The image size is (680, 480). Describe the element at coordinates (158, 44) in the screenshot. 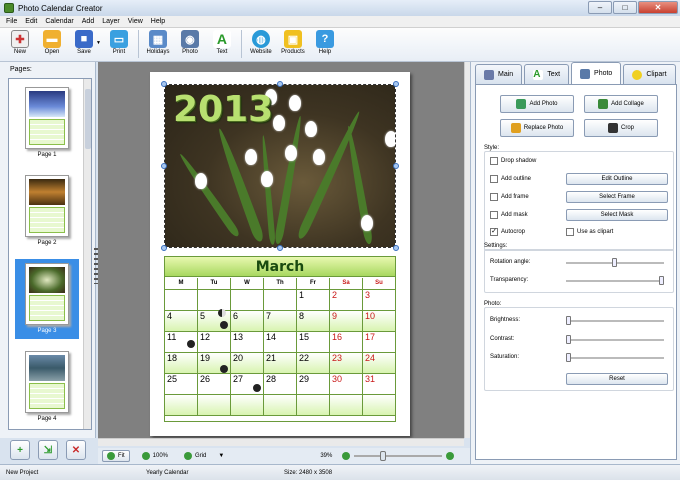

I see `holidays-button: ▦ Holidays` at that location.